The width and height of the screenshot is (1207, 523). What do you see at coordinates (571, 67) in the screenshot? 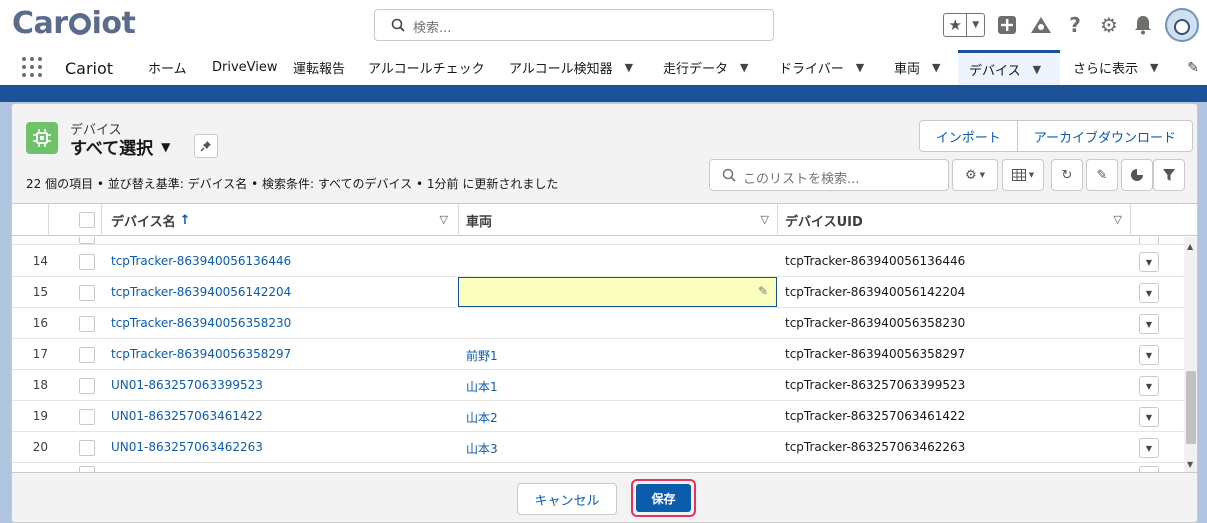
I see `tab-alcohol-detector: アルコール検知器 ▼` at bounding box center [571, 67].